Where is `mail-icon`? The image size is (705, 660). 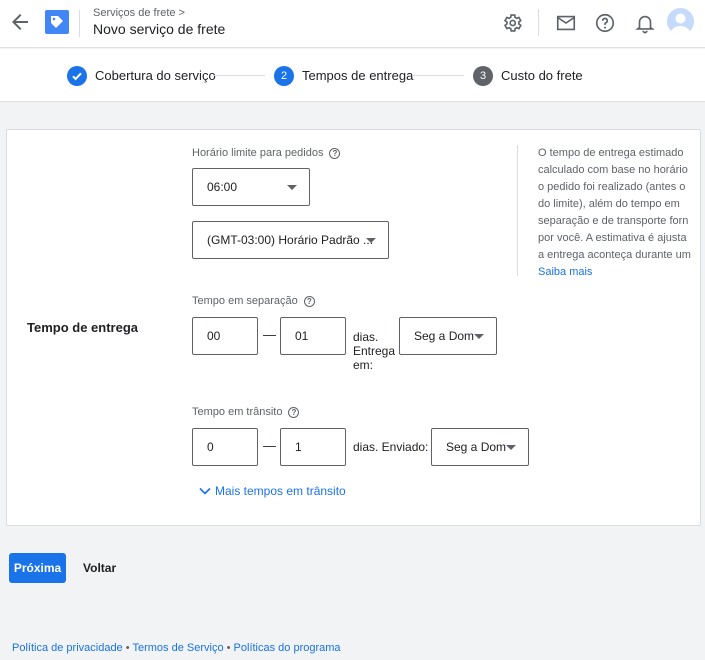 mail-icon is located at coordinates (566, 23).